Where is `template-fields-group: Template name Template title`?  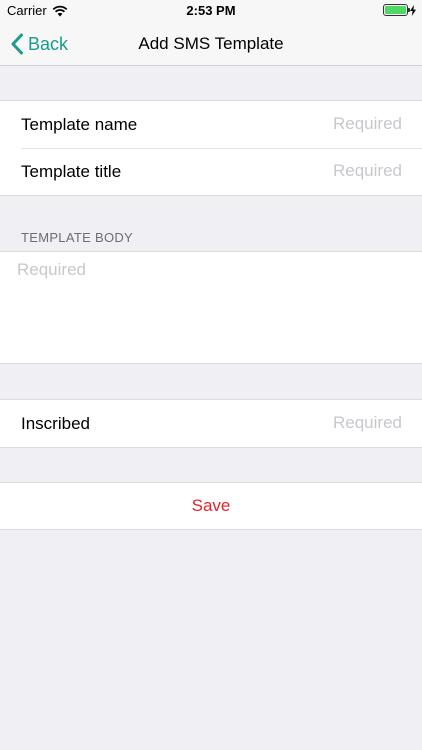
template-fields-group: Template name Template title is located at coordinates (211, 148).